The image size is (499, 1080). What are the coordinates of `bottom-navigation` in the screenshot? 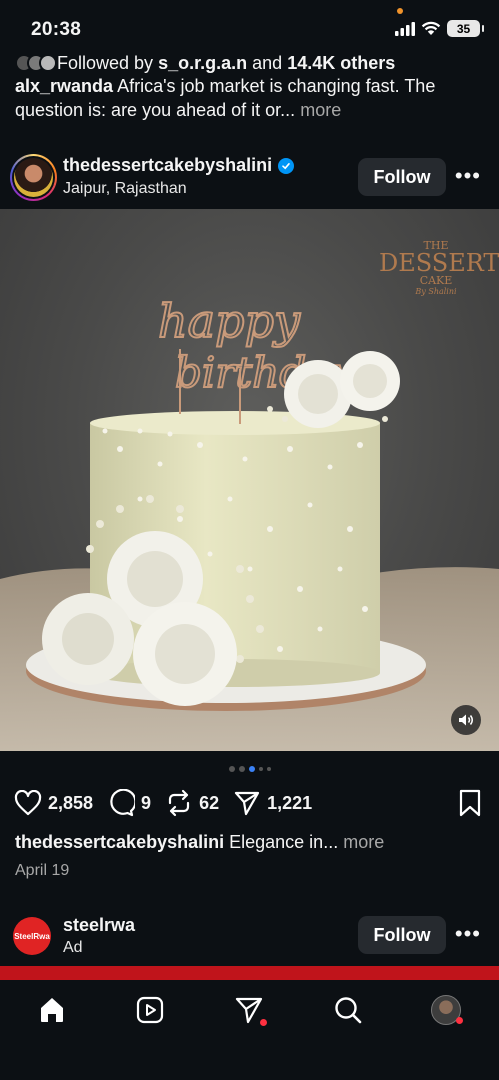 It's located at (249, 1030).